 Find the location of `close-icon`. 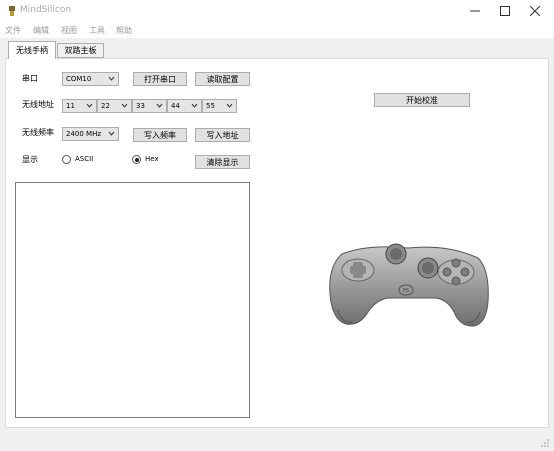

close-icon is located at coordinates (535, 11).